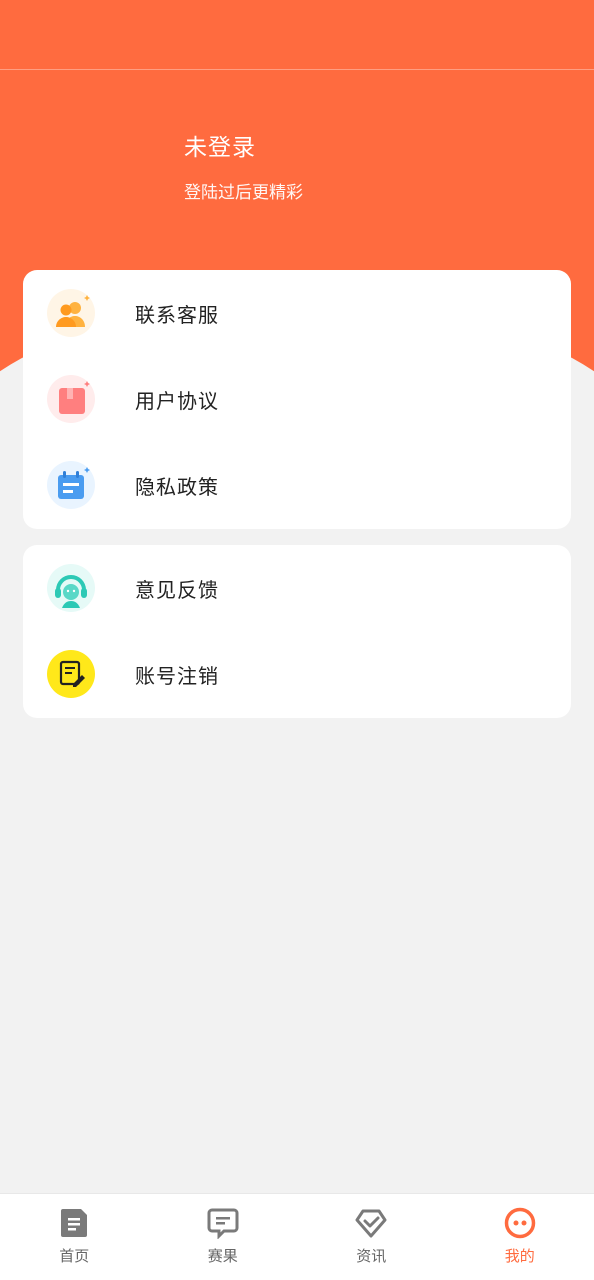 The width and height of the screenshot is (594, 1280). What do you see at coordinates (297, 588) in the screenshot?
I see `menu-item-feedback: 意见反馈` at bounding box center [297, 588].